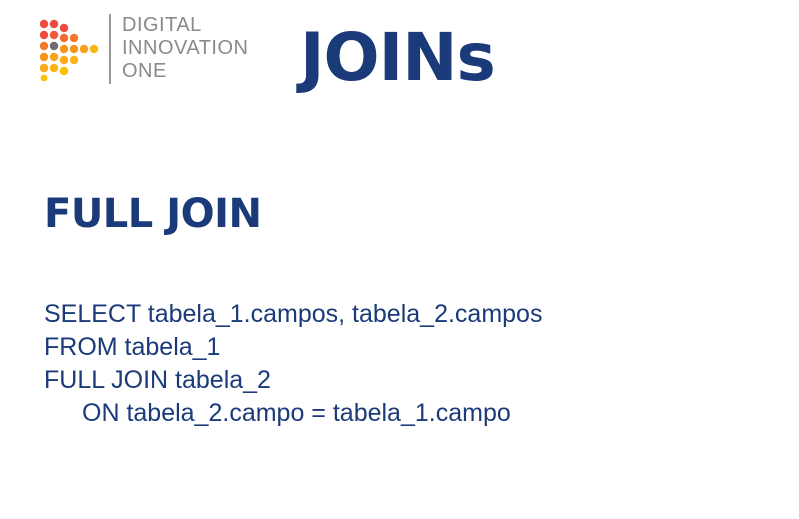  I want to click on code-line-from: FROM tabela_1, so click(132, 347).